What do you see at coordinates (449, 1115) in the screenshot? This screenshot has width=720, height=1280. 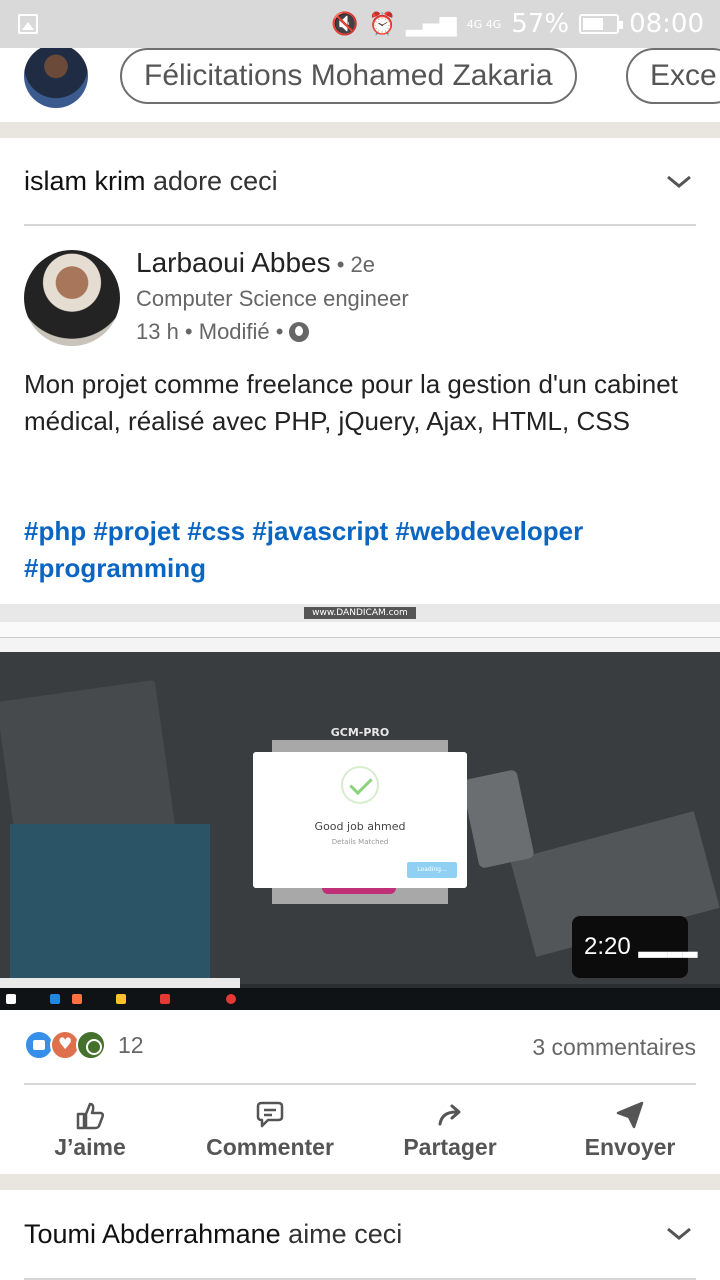 I see `share-icon` at bounding box center [449, 1115].